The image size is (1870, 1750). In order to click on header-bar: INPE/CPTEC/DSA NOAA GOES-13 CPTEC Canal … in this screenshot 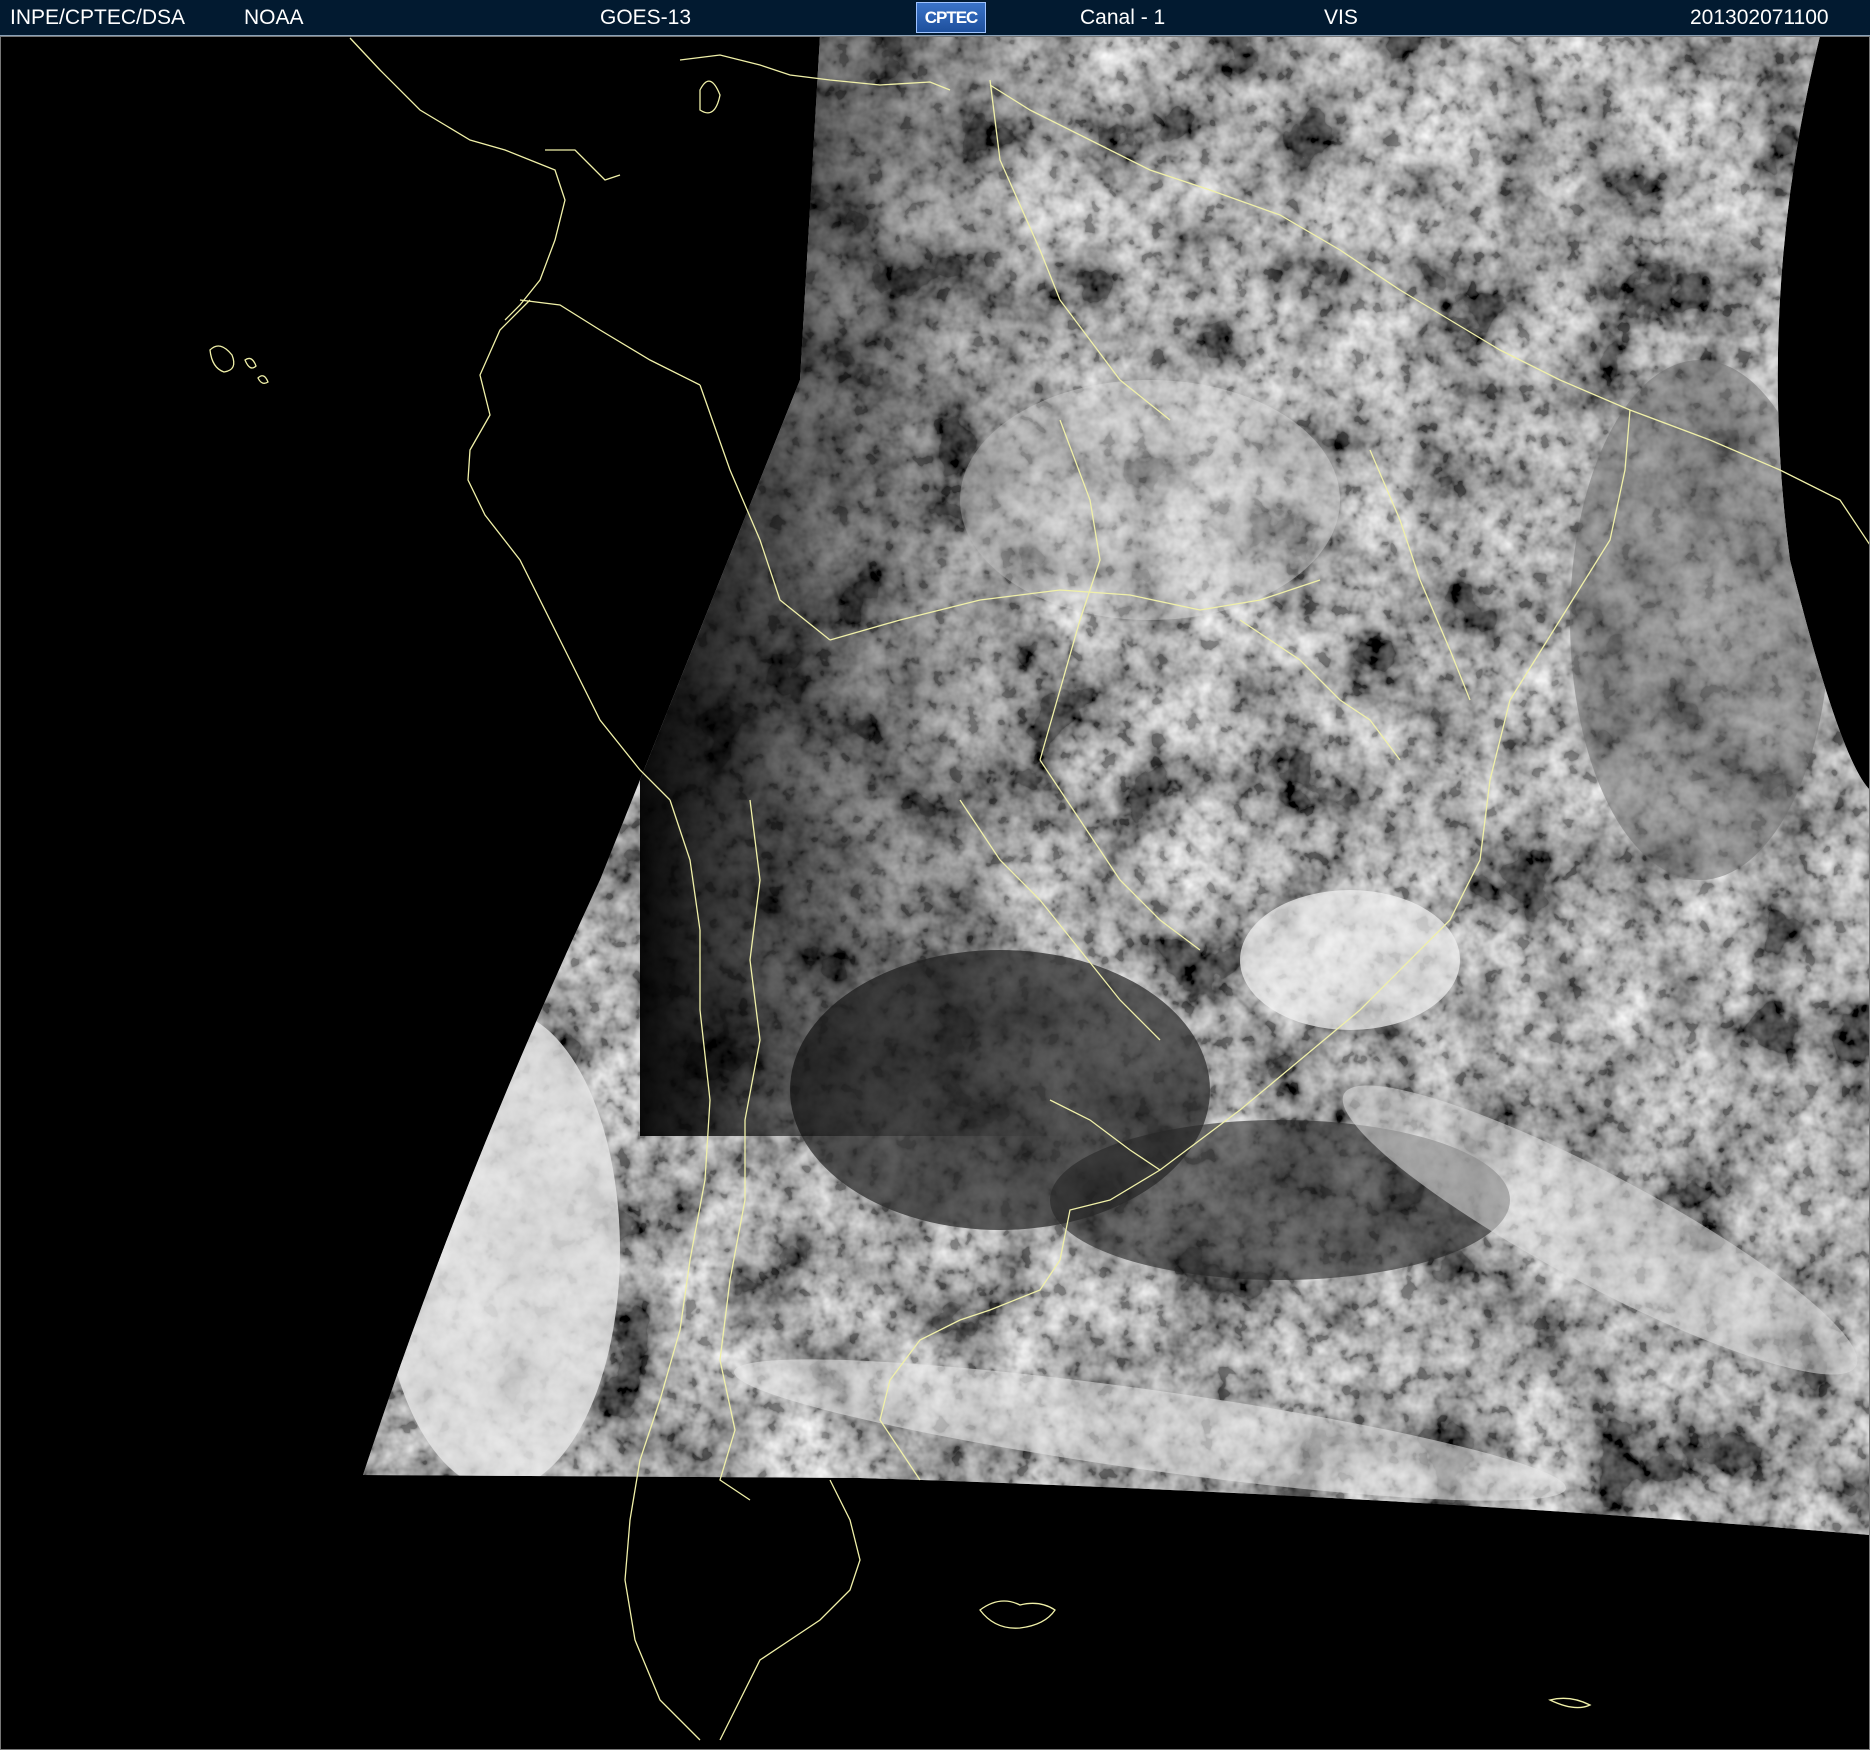, I will do `click(935, 18)`.